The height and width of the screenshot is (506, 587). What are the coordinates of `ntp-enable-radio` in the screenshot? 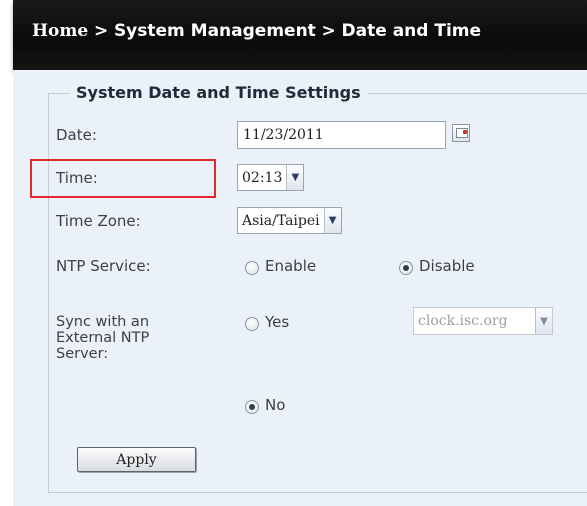 It's located at (252, 268).